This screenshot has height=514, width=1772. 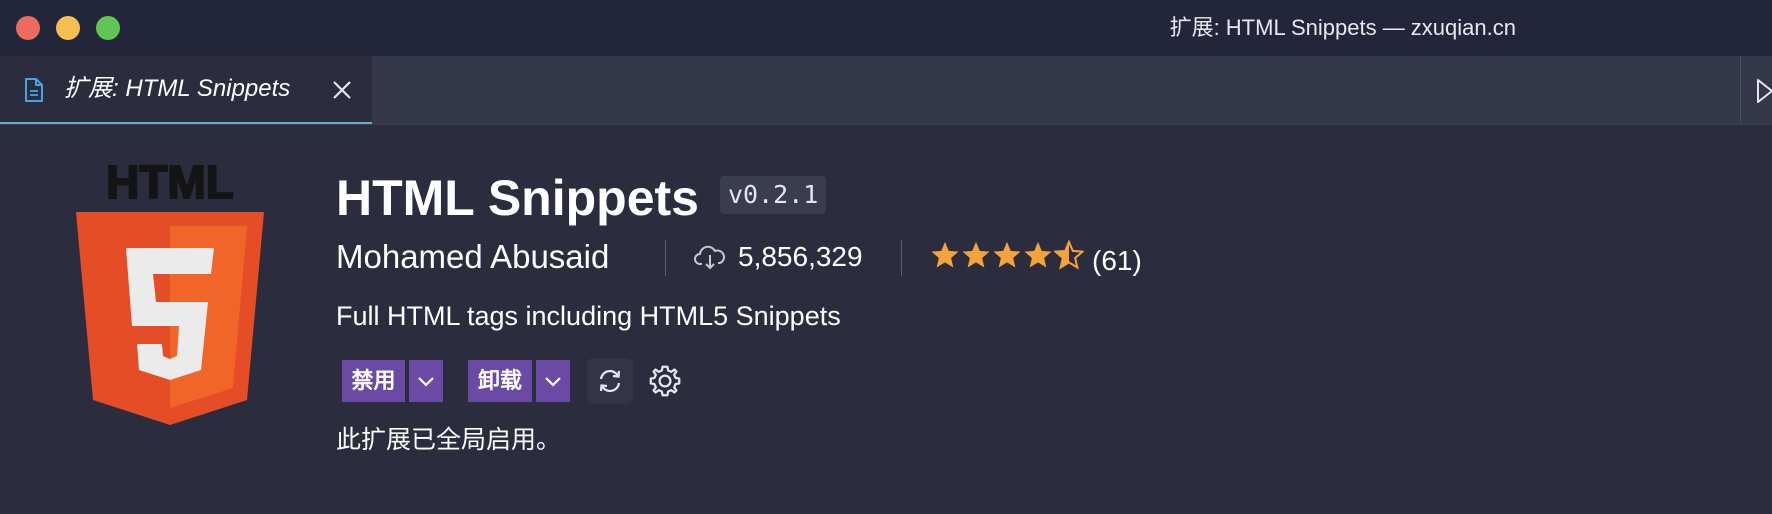 What do you see at coordinates (665, 381) in the screenshot?
I see `gear-icon` at bounding box center [665, 381].